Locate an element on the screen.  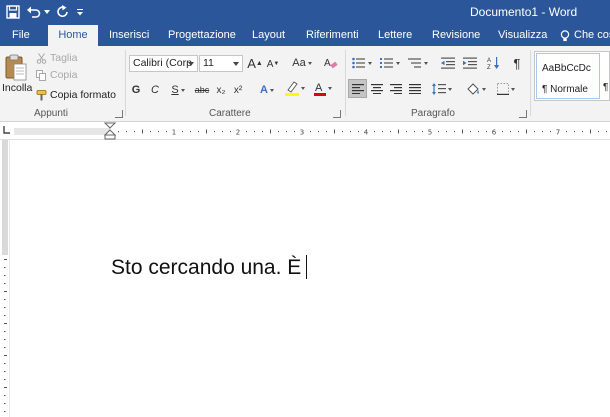
style-next: ¶ N is located at coordinates (606, 87).